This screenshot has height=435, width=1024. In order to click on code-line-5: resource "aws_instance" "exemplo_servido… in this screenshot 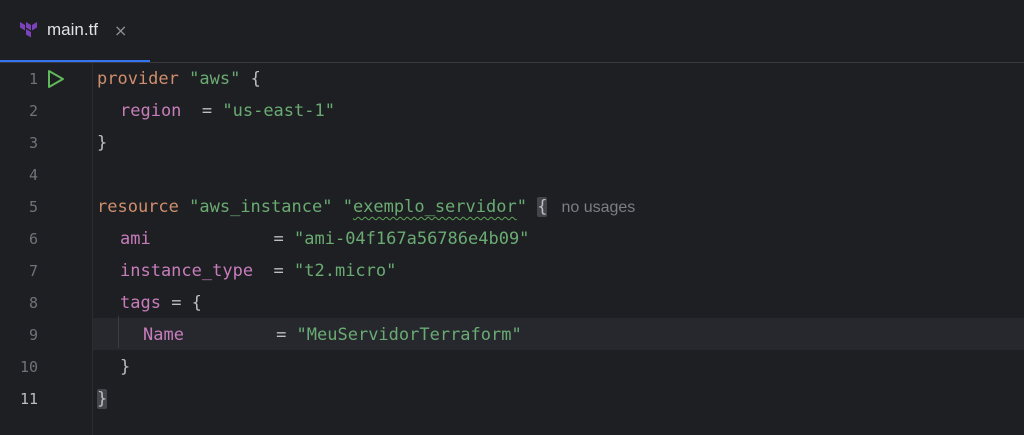, I will do `click(366, 207)`.